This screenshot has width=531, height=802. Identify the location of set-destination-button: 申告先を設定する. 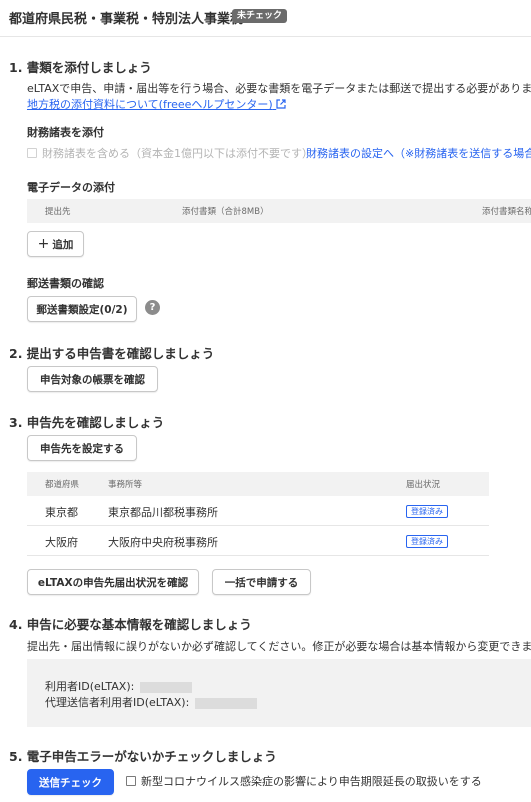
(82, 448).